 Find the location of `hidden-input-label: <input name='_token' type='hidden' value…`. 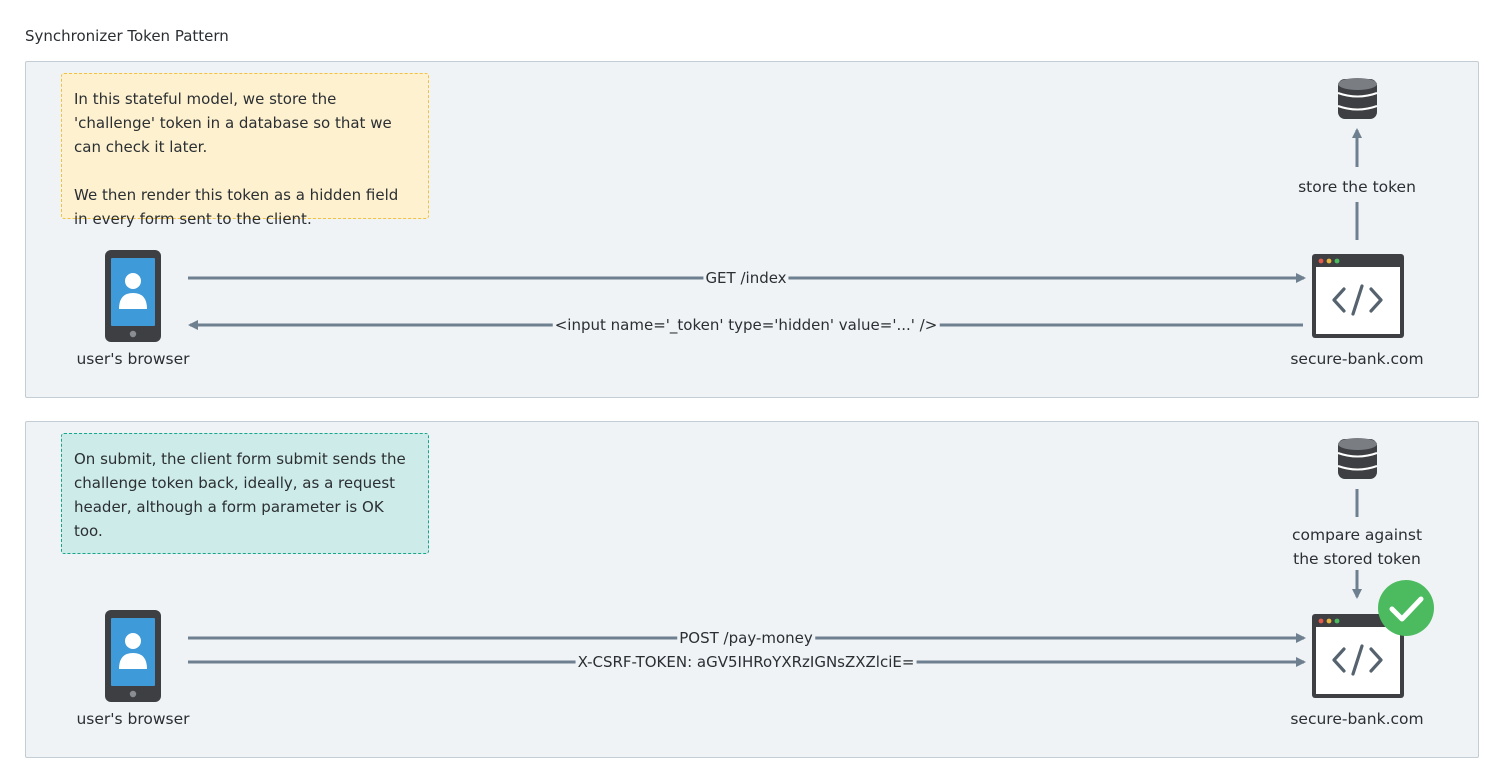

hidden-input-label: <input name='_token' type='hidden' value… is located at coordinates (746, 325).